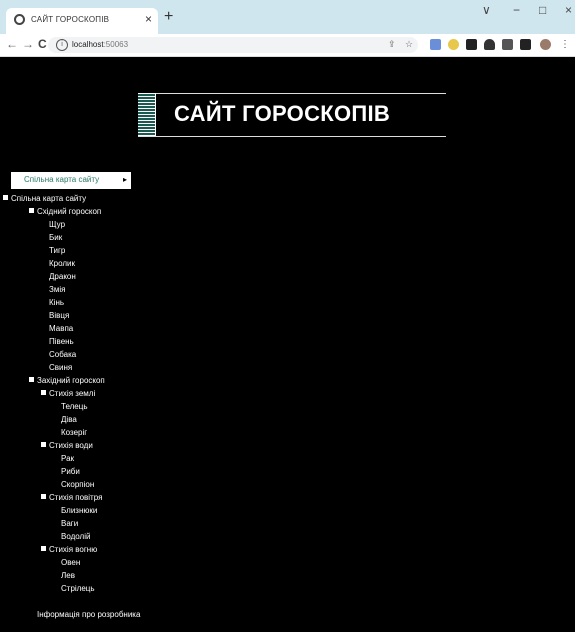 The width and height of the screenshot is (575, 632). I want to click on extensions-puzzle-icon, so click(489, 44).